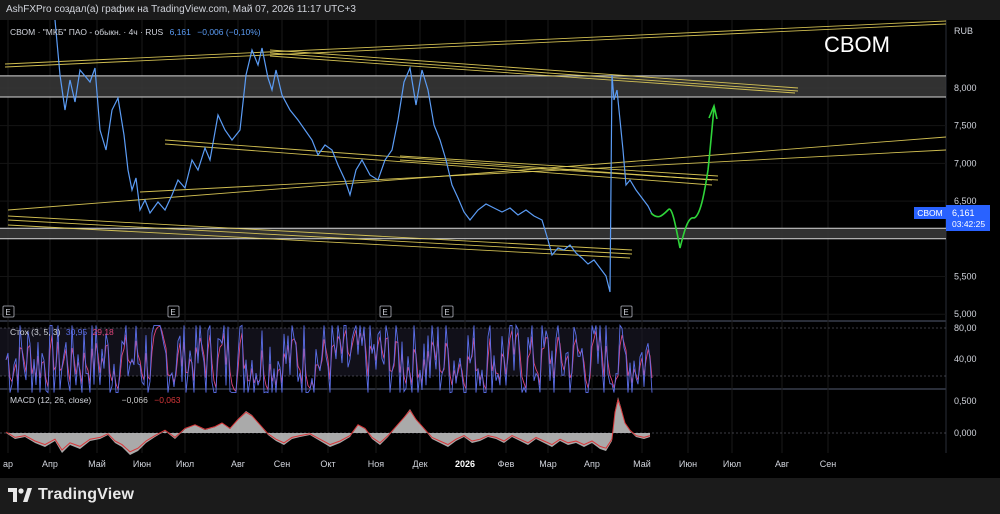 The height and width of the screenshot is (514, 1000). Describe the element at coordinates (500, 496) in the screenshot. I see `footer-bar: TradingView` at that location.